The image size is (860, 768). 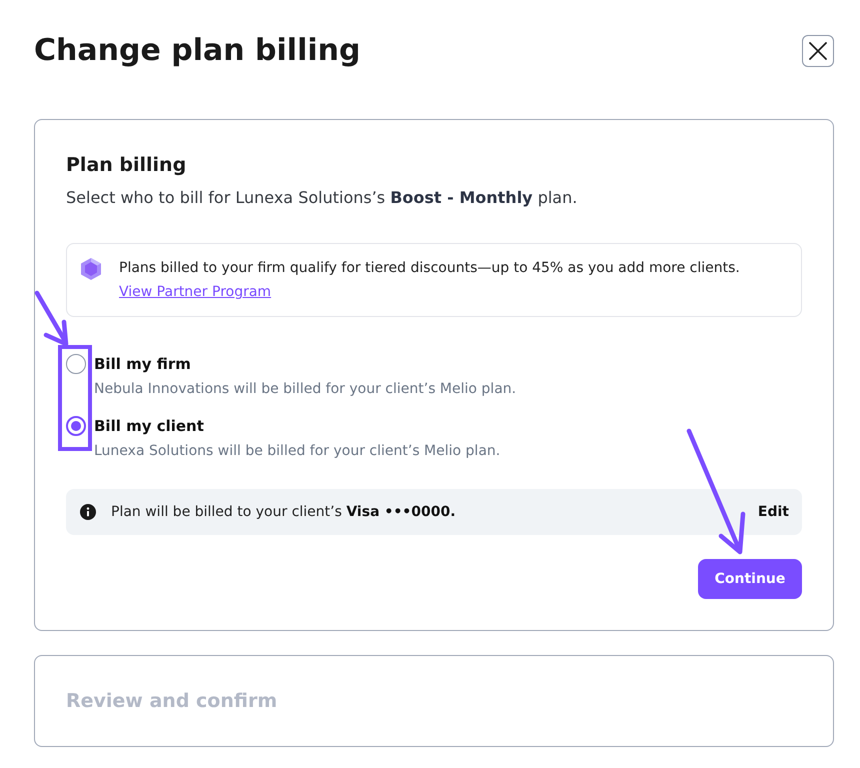 I want to click on section-title: Plan billing, so click(x=126, y=165).